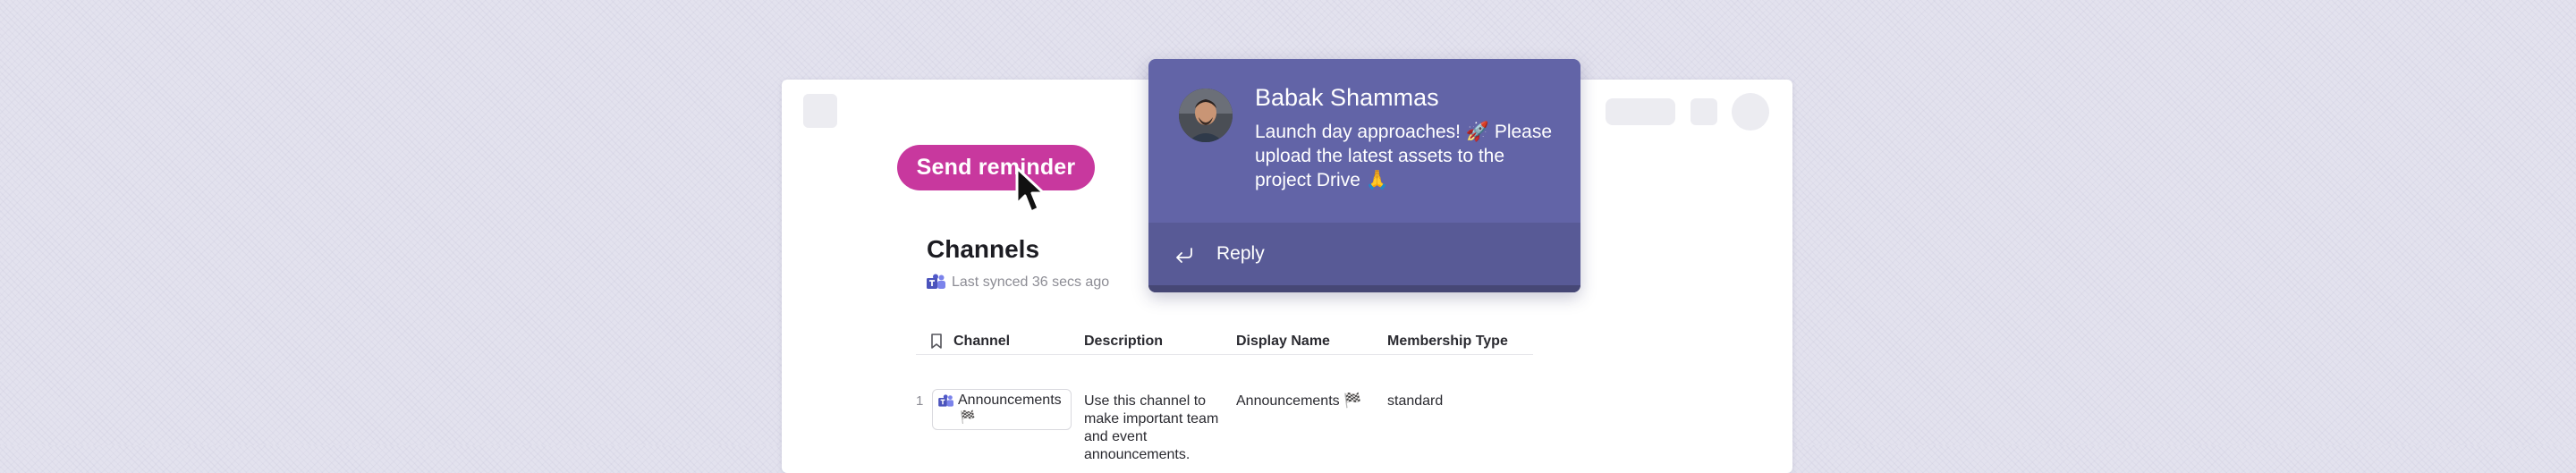 Image resolution: width=2576 pixels, height=473 pixels. Describe the element at coordinates (968, 417) in the screenshot. I see `channel-emoji: 🏁` at that location.